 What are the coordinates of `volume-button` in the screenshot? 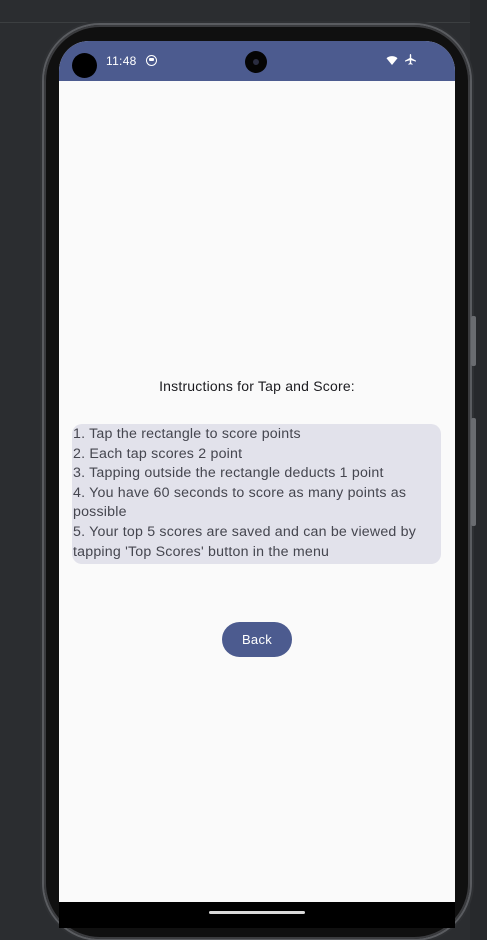 It's located at (473, 341).